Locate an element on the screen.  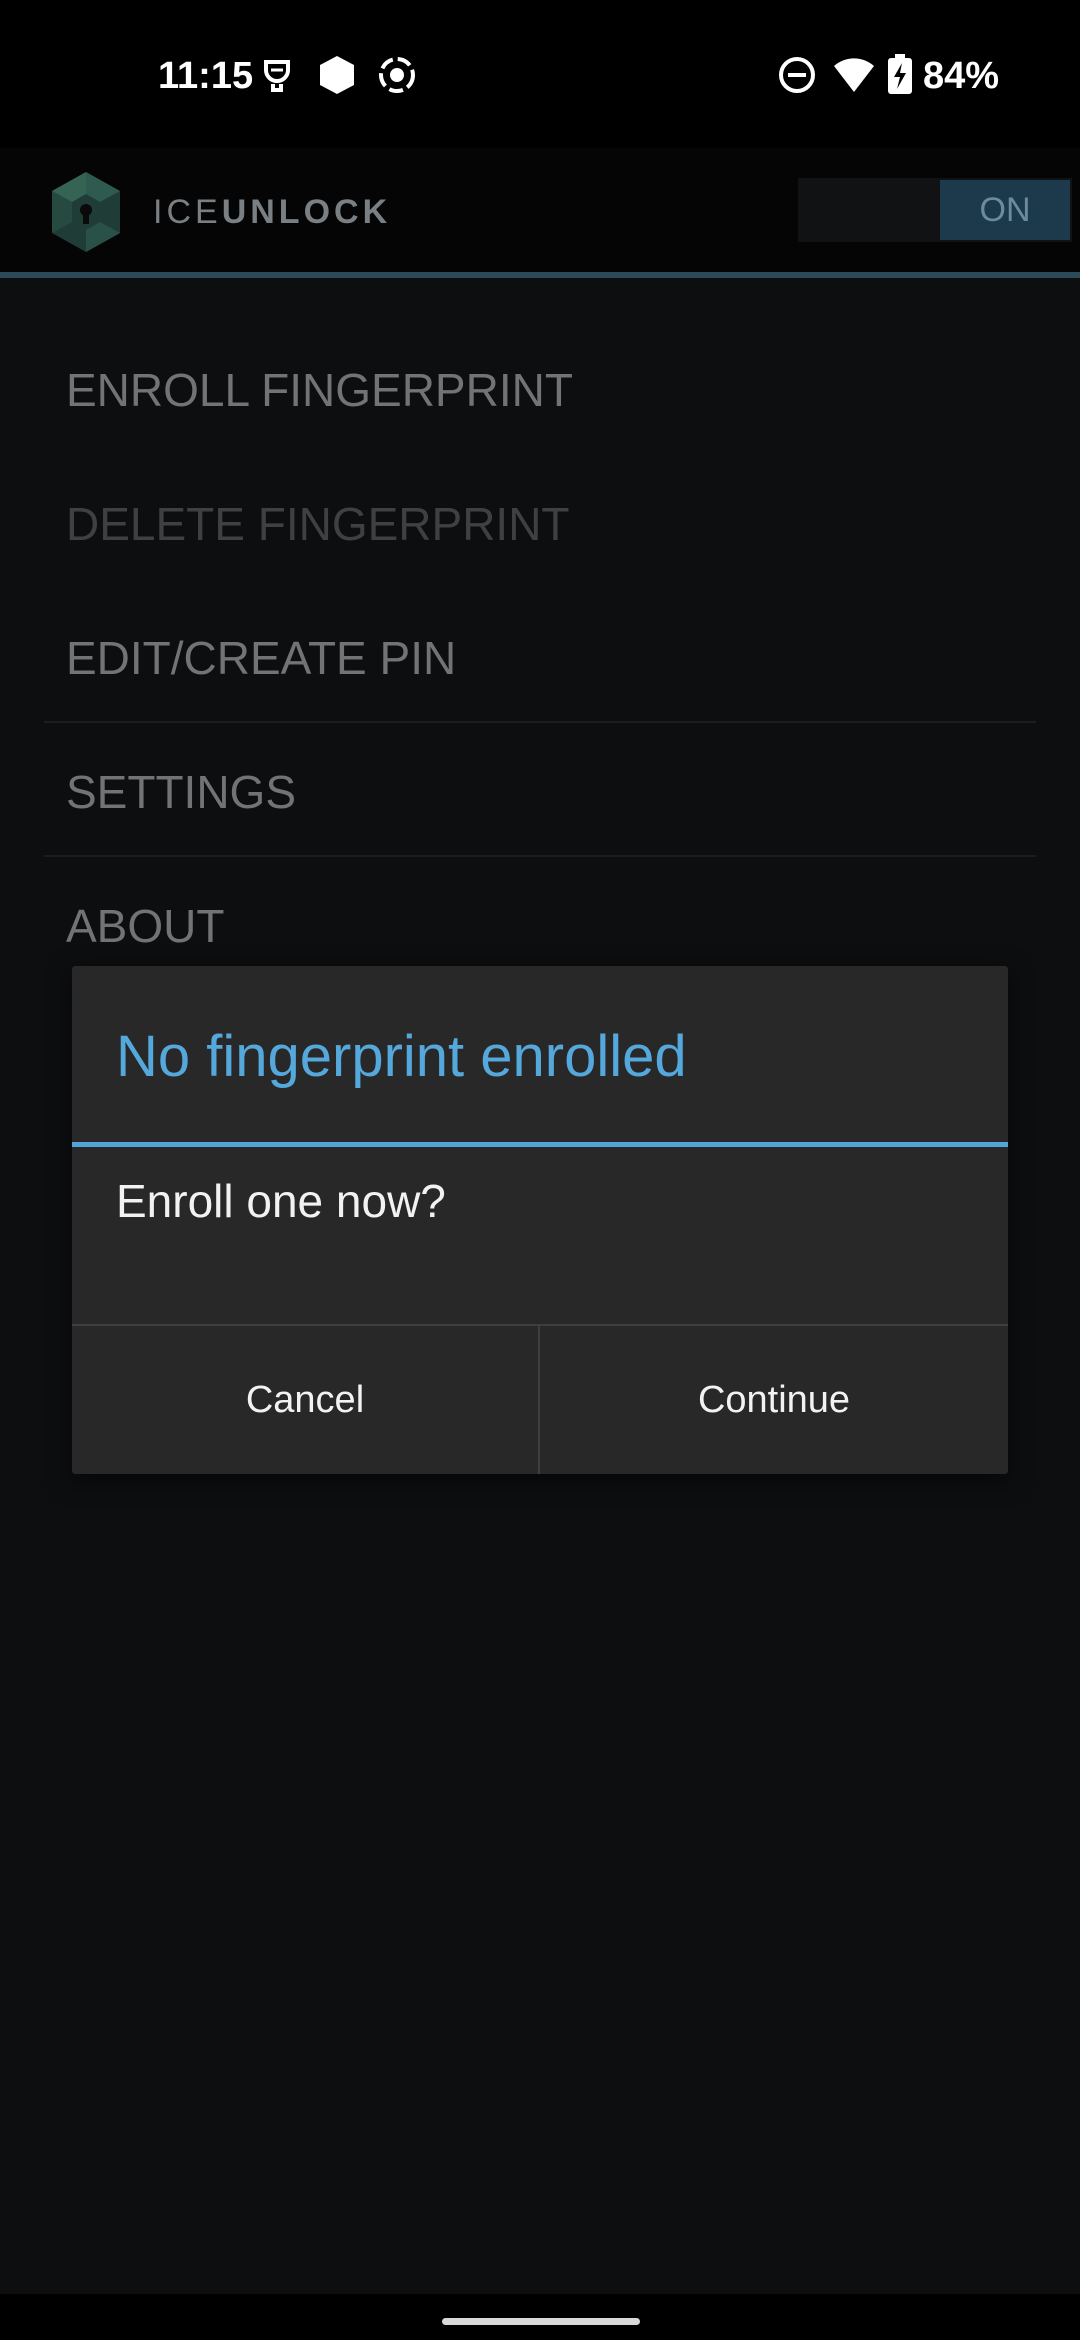
battery-charging-icon is located at coordinates (900, 75).